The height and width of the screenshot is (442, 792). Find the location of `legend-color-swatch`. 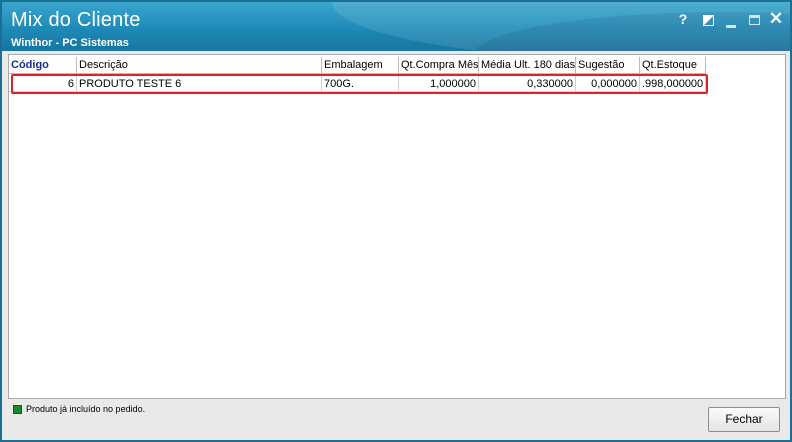

legend-color-swatch is located at coordinates (17, 409).